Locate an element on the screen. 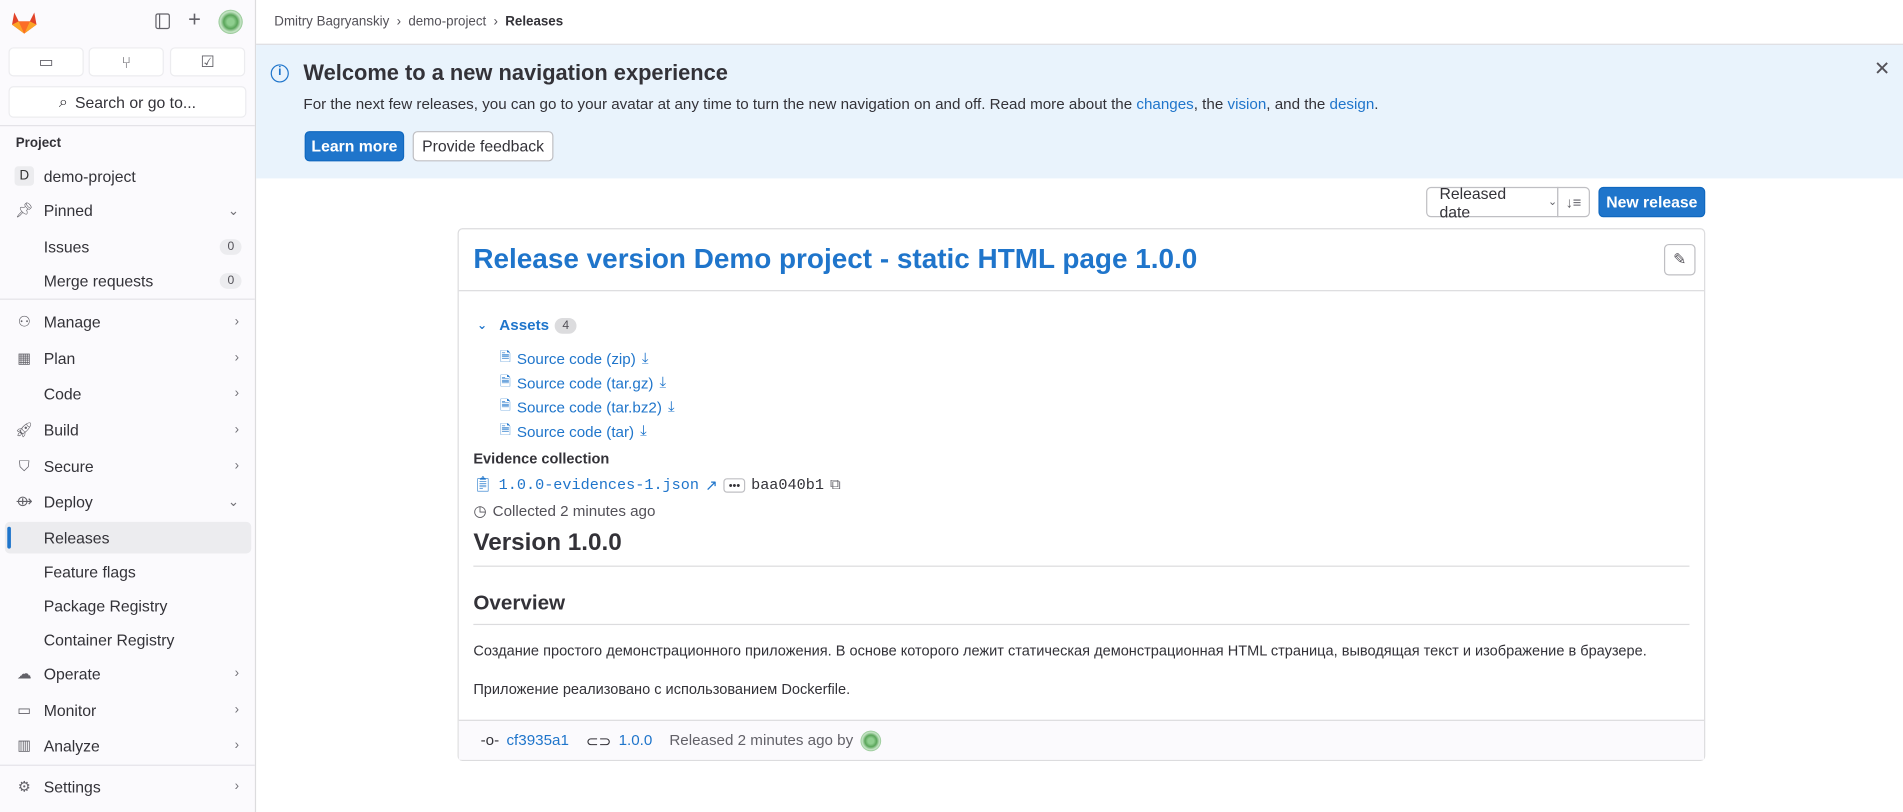 The width and height of the screenshot is (1903, 812). todo-icon: ☑ is located at coordinates (207, 61).